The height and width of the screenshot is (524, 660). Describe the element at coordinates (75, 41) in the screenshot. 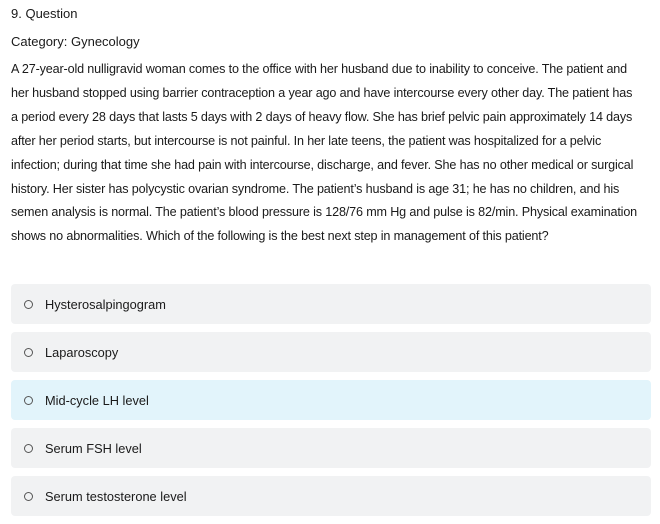

I see `question-category: Category: Gynecology` at that location.